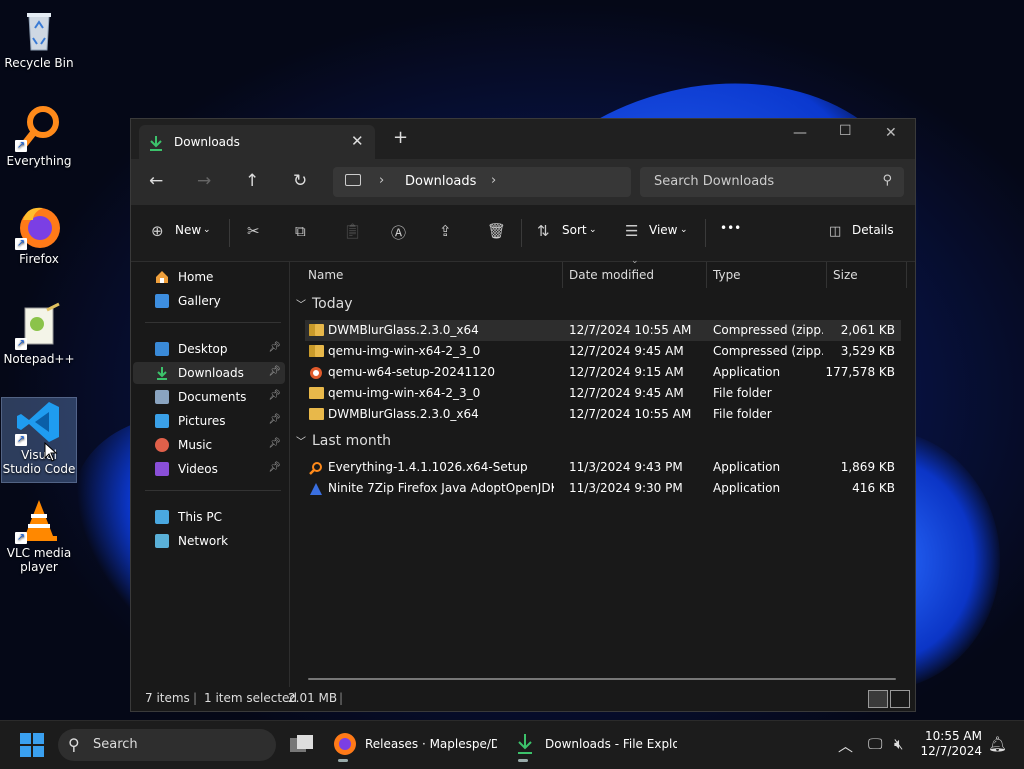 This screenshot has width=1024, height=769. I want to click on sidebar-item-gallery: Gallery, so click(209, 301).